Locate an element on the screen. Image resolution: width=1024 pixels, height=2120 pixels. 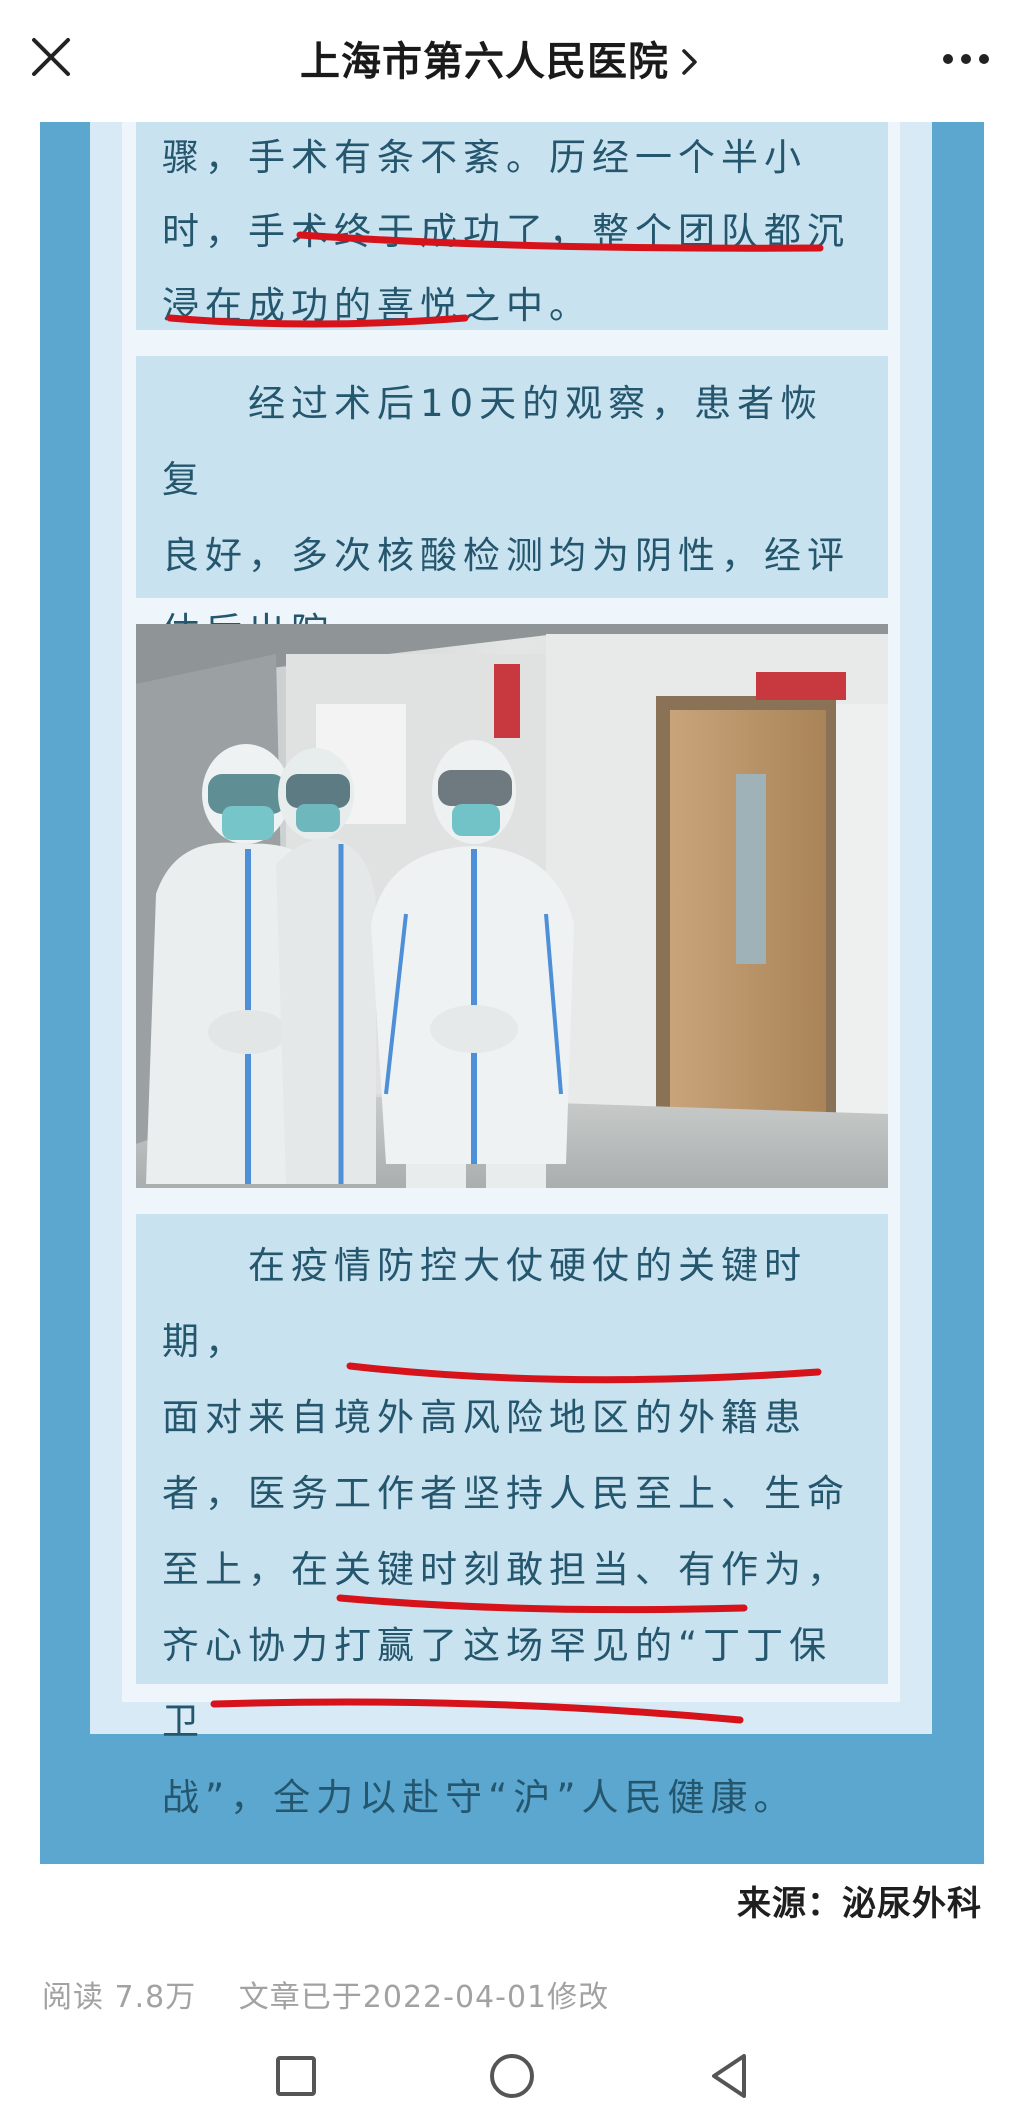
read-count: 阅读 7.8万 is located at coordinates (119, 1997).